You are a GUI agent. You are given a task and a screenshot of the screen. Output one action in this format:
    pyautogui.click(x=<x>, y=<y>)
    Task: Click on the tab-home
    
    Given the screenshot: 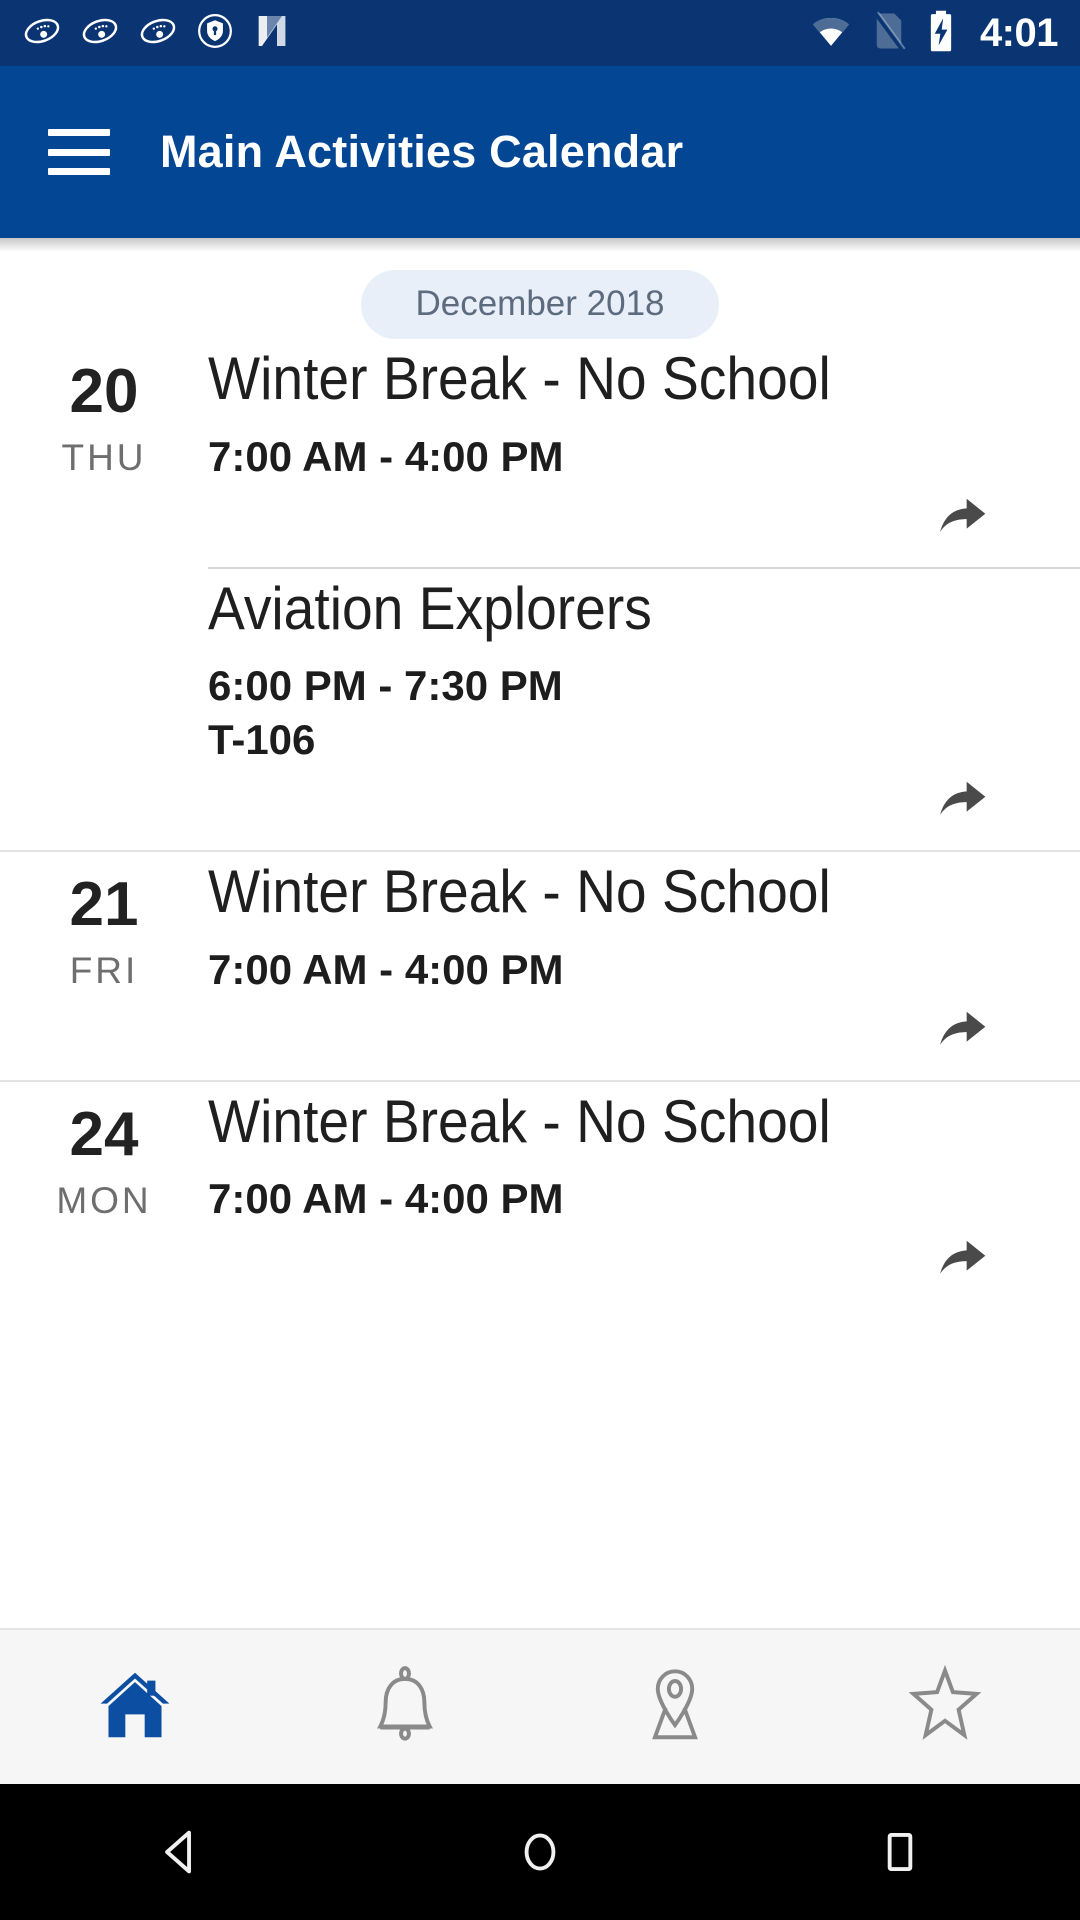 What is the action you would take?
    pyautogui.click(x=135, y=1707)
    